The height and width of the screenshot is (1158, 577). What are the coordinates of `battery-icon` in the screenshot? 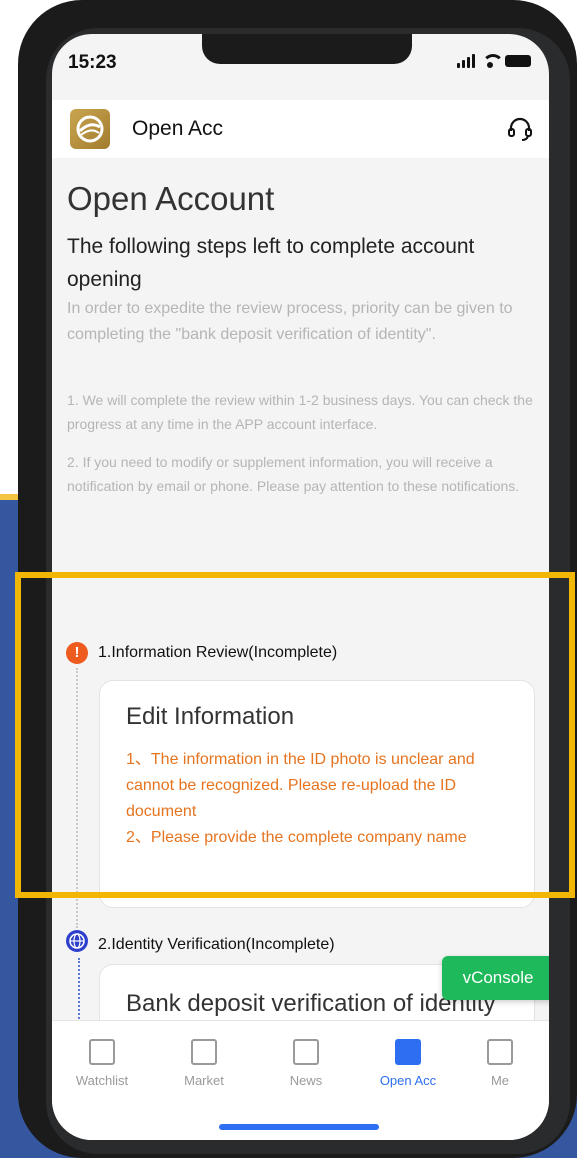 It's located at (518, 61).